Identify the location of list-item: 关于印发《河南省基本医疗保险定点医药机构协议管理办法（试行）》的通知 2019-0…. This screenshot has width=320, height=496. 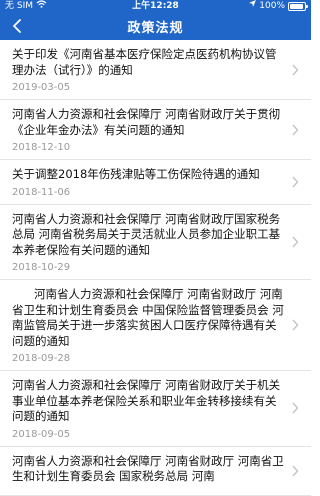
(155, 70).